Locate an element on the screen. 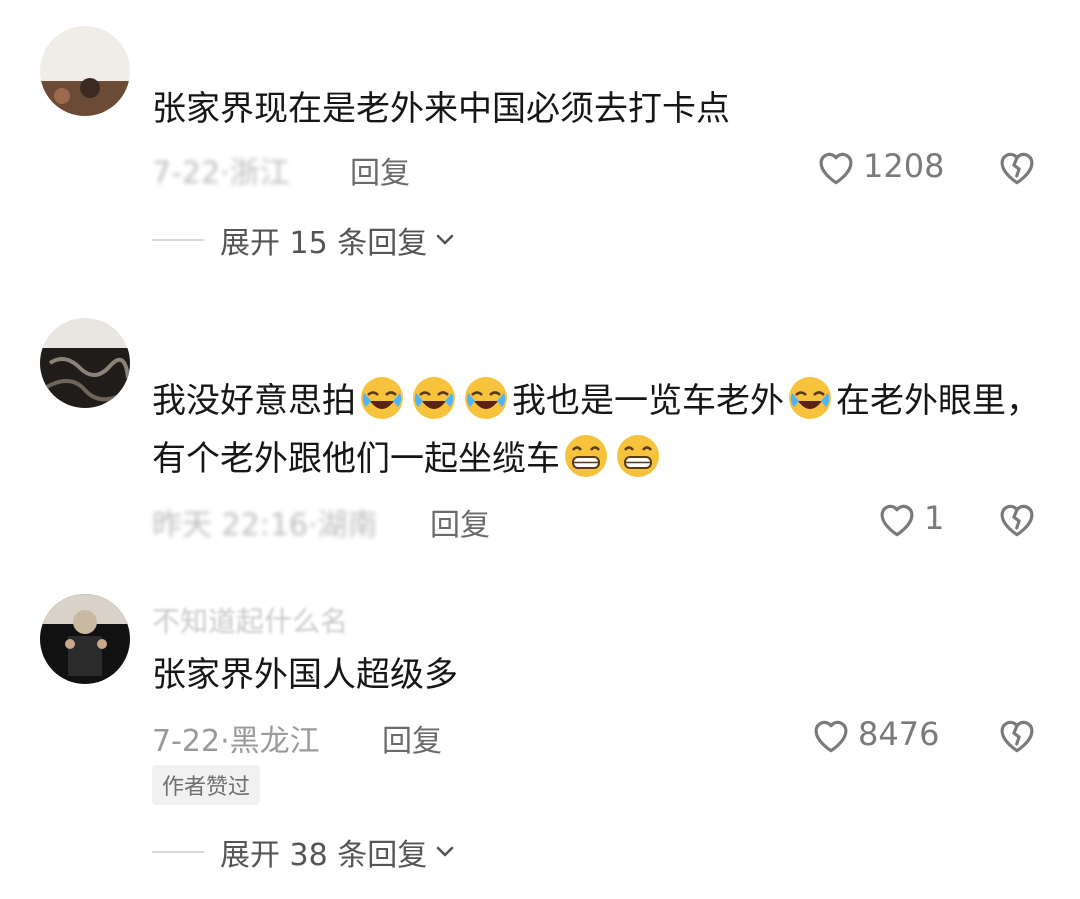 The height and width of the screenshot is (899, 1080). comment-text: 张家界现在是老外来中国必须去打卡点 is located at coordinates (441, 109).